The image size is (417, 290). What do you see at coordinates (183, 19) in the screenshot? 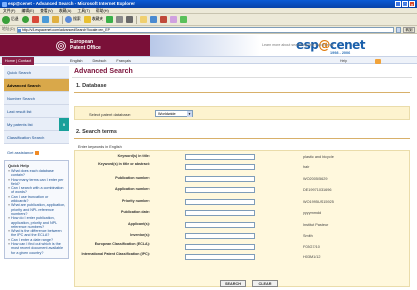
I see `research-icon` at bounding box center [183, 19].